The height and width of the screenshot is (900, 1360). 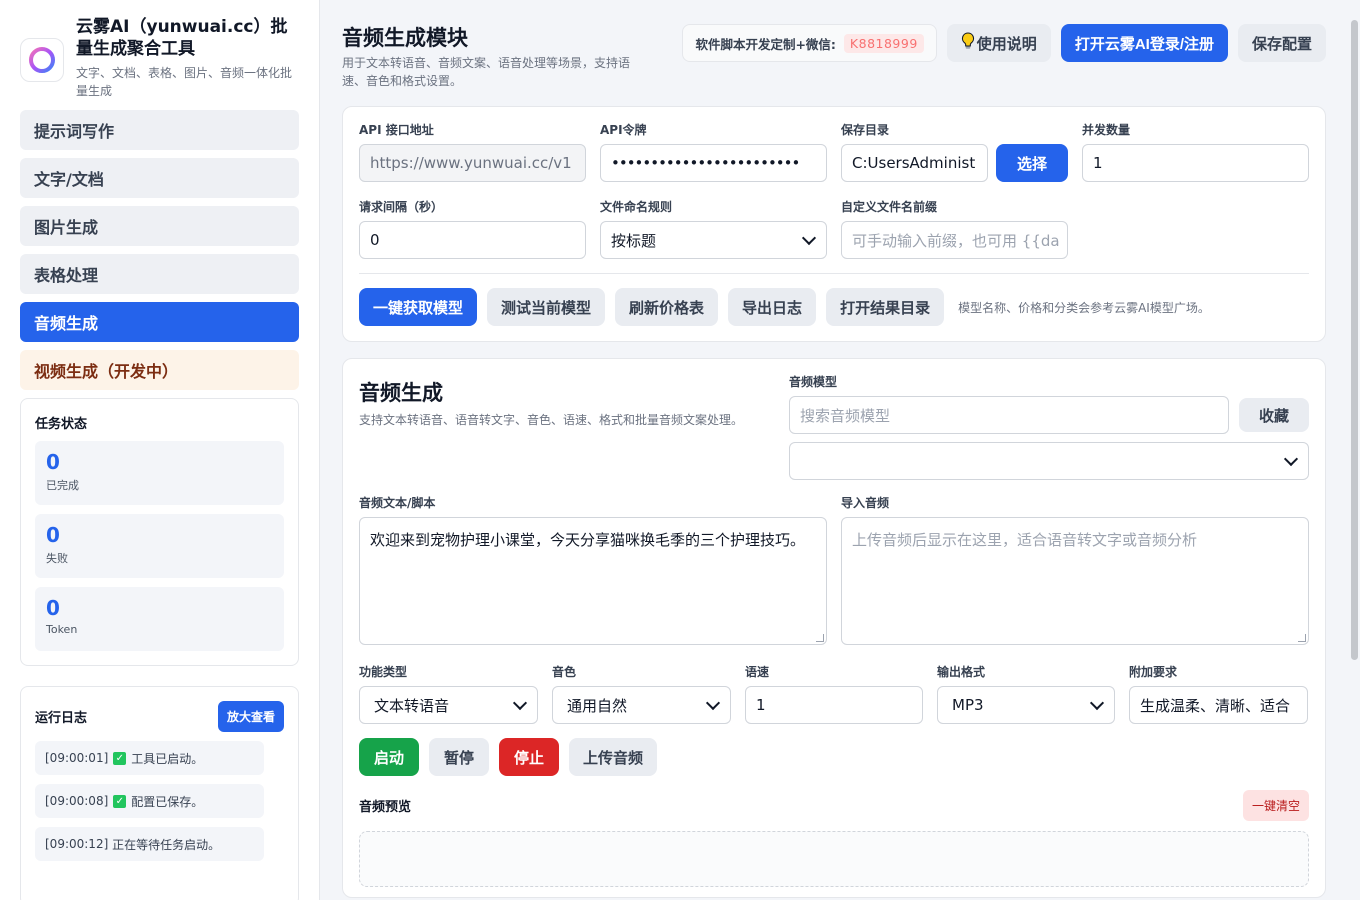 I want to click on concurrency-input: 1, so click(x=1195, y=163).